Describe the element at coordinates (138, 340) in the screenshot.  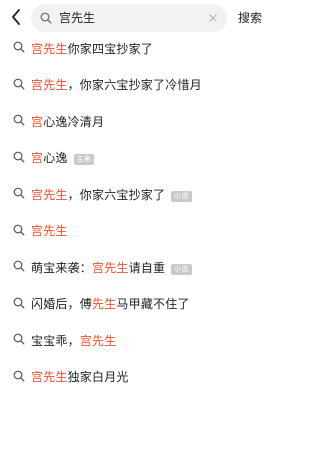
I see `suggestion-item: 宝宝乖，宫先生` at that location.